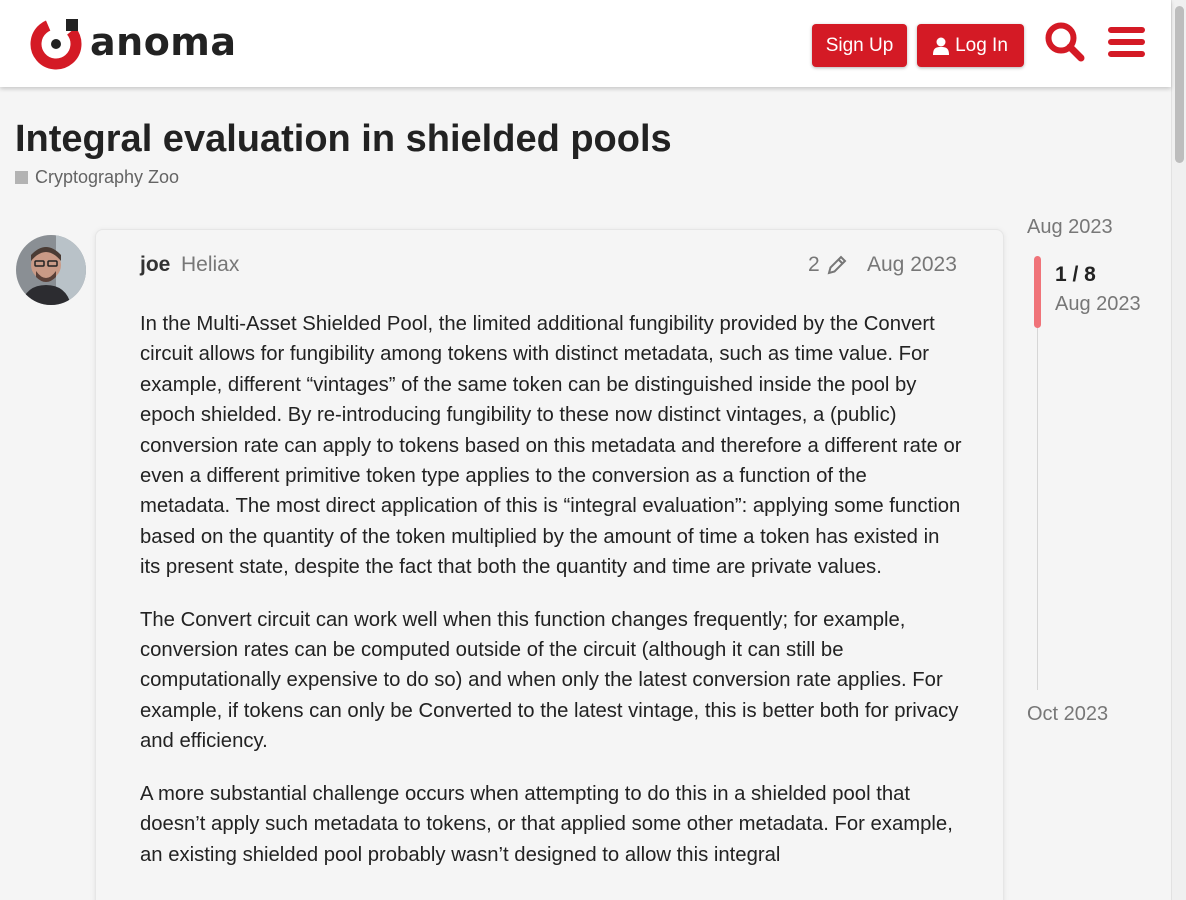 The height and width of the screenshot is (900, 1186). What do you see at coordinates (912, 265) in the screenshot?
I see `post-date: Aug 2023` at bounding box center [912, 265].